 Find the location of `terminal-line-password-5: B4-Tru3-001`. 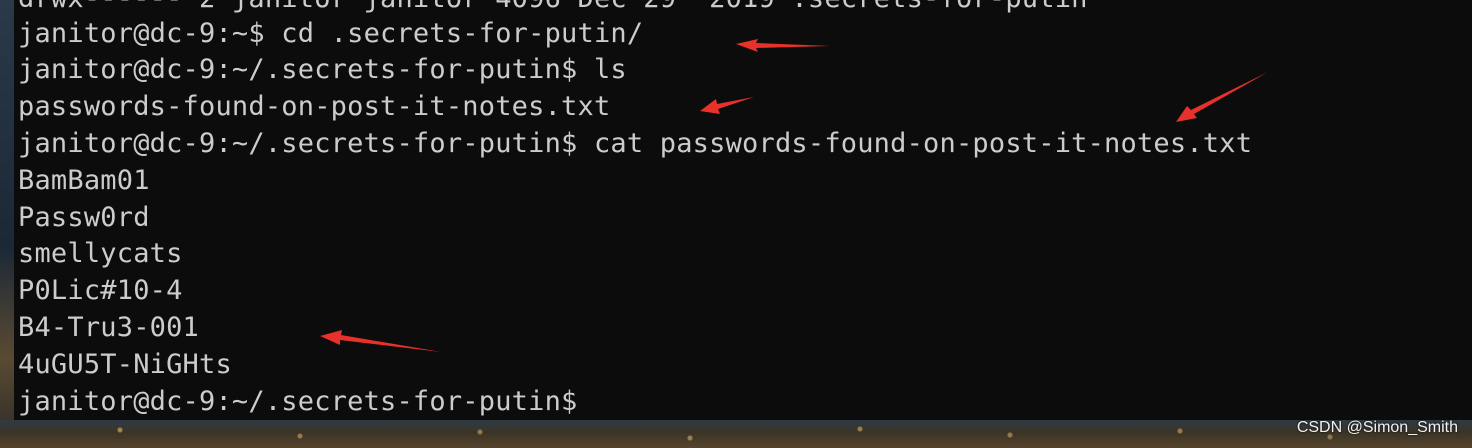

terminal-line-password-5: B4-Tru3-001 is located at coordinates (109, 327).